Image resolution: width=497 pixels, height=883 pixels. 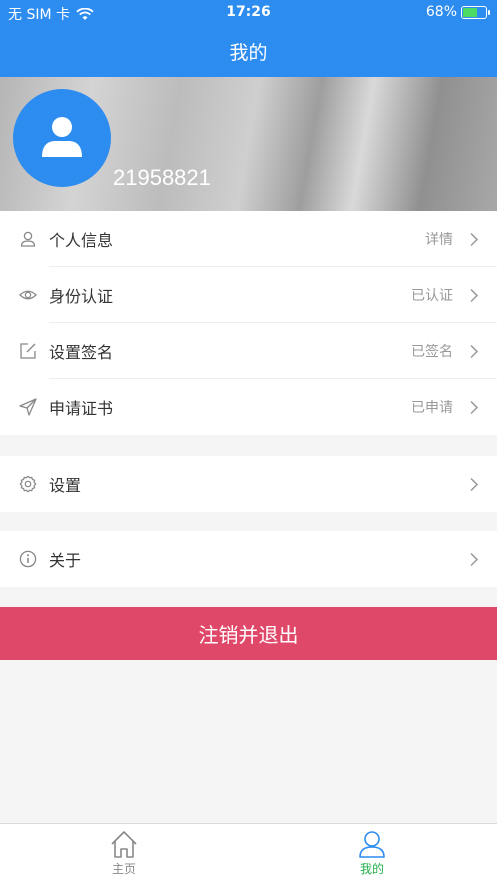 I want to click on tab-home: 主页, so click(x=124, y=853).